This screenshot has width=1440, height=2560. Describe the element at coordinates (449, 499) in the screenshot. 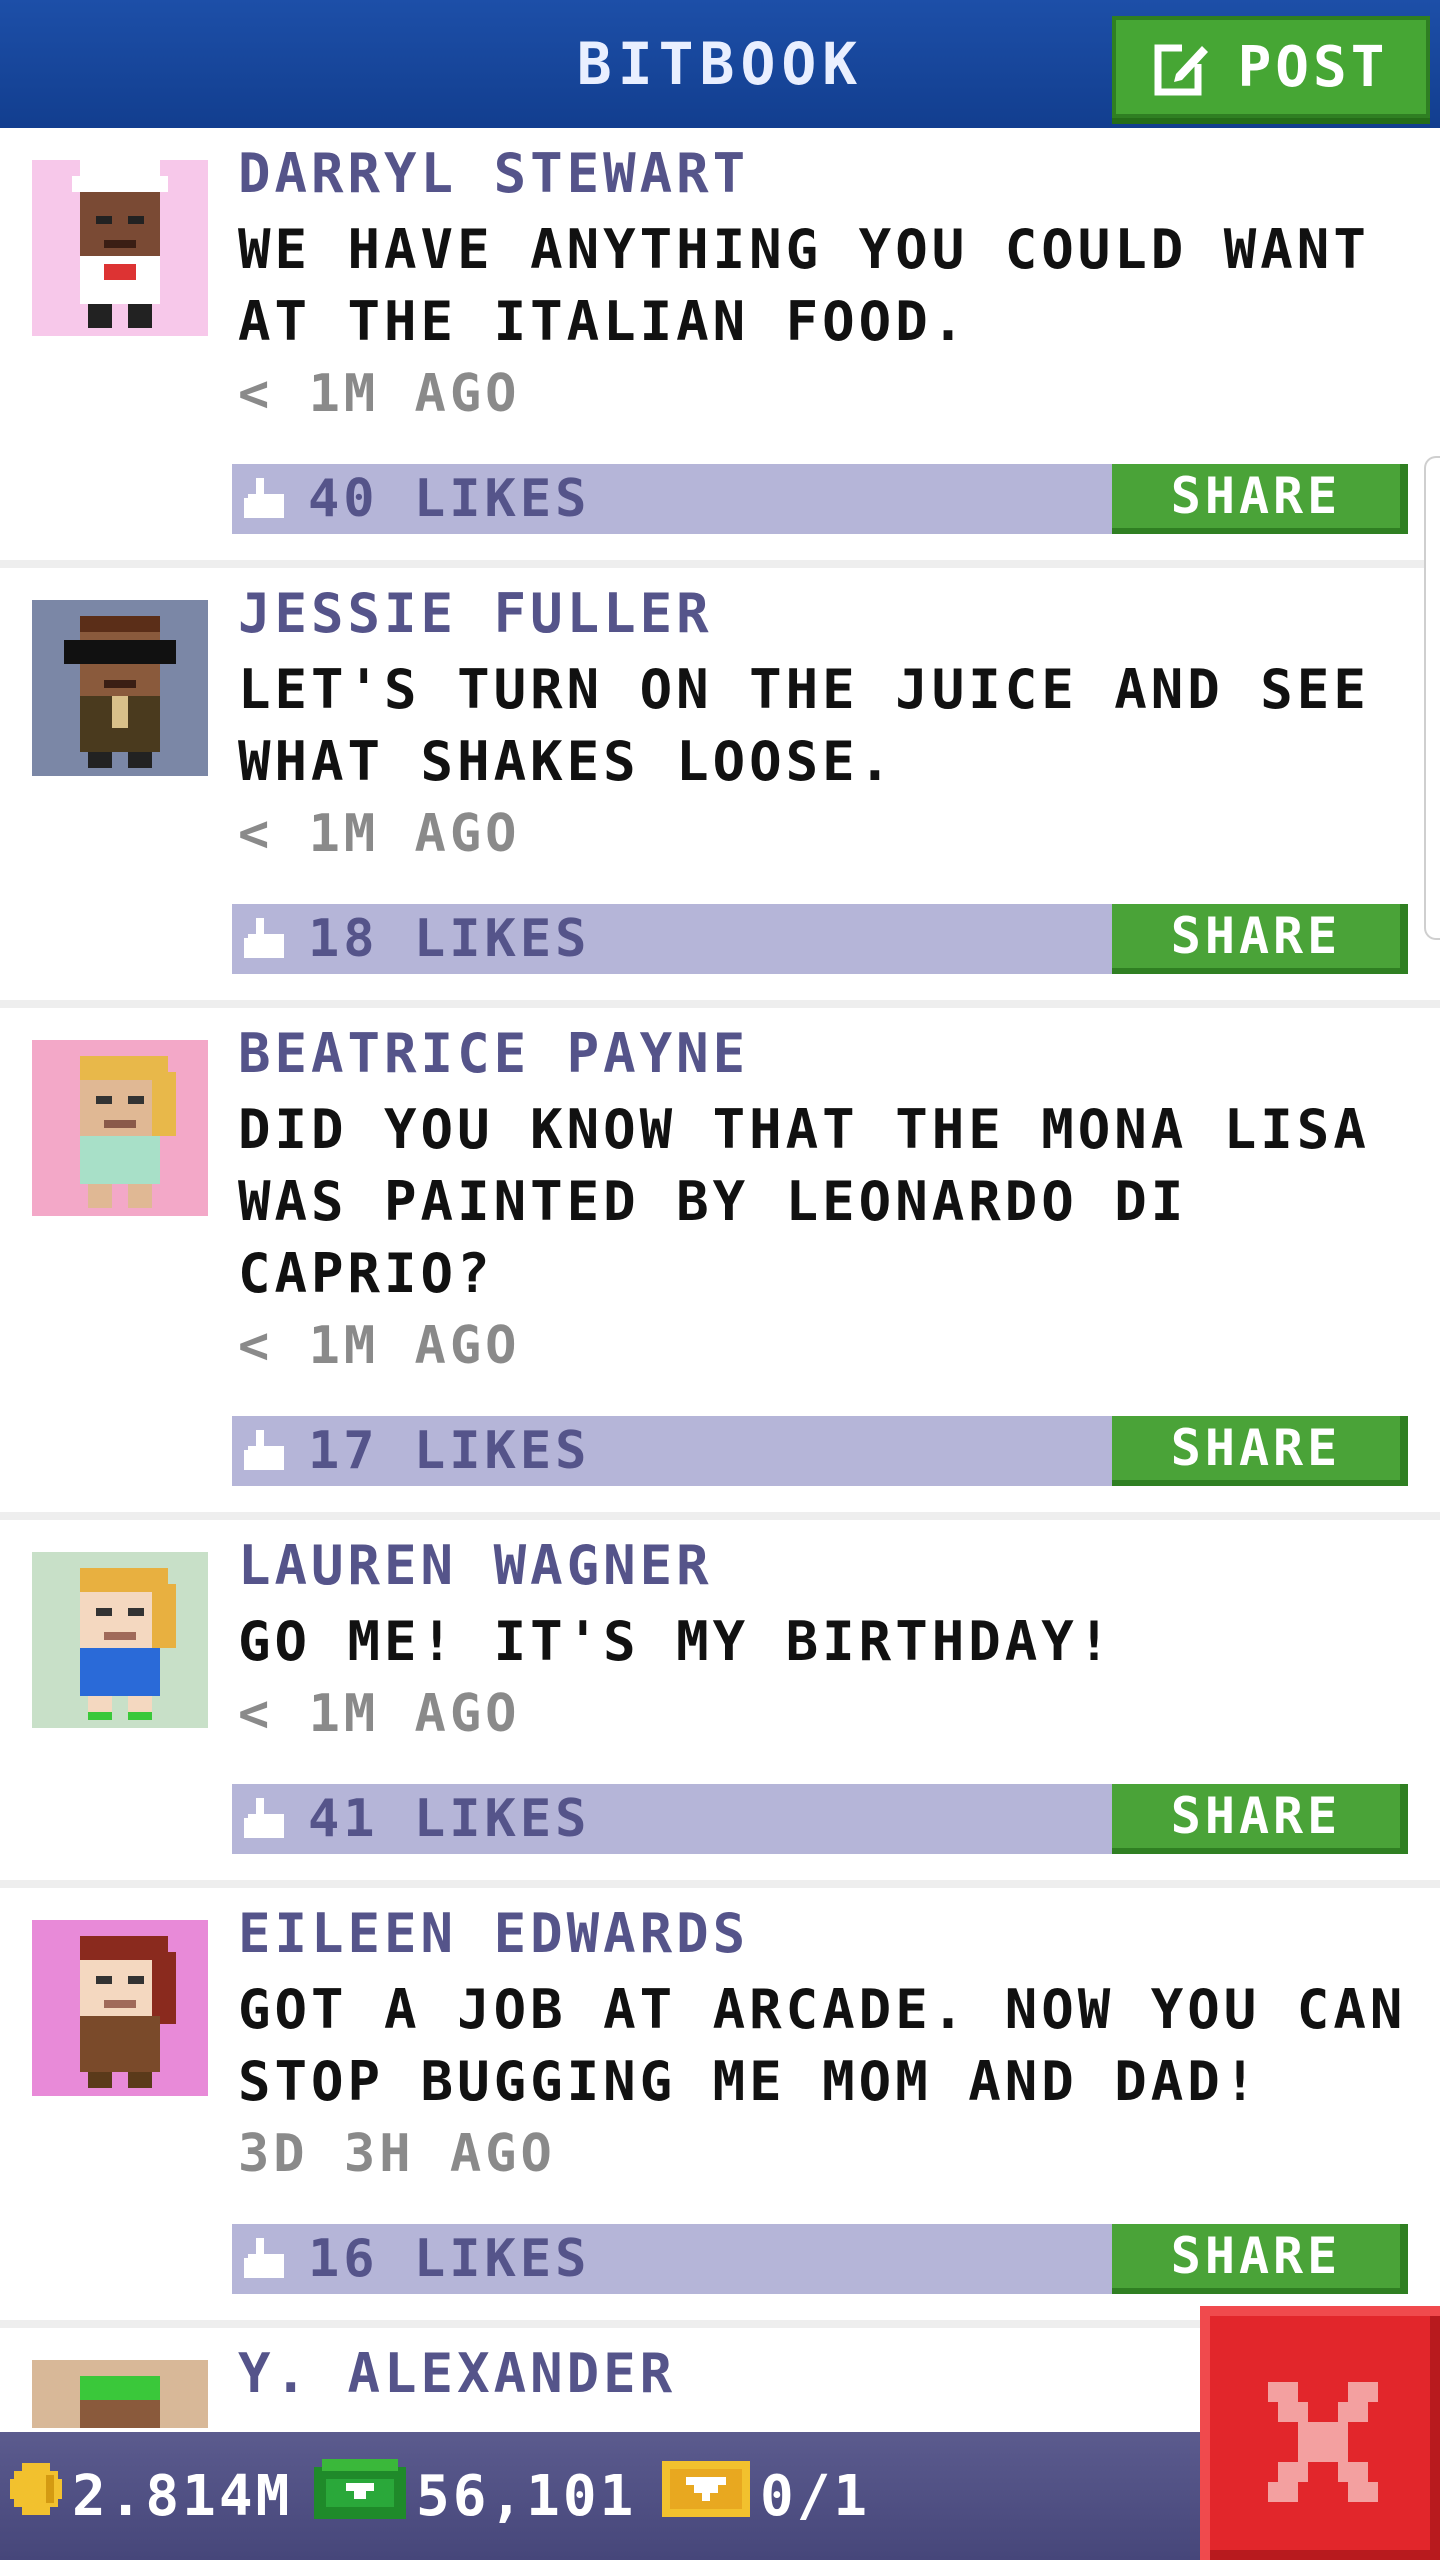

I see `likes-count: 40 LIKES` at that location.